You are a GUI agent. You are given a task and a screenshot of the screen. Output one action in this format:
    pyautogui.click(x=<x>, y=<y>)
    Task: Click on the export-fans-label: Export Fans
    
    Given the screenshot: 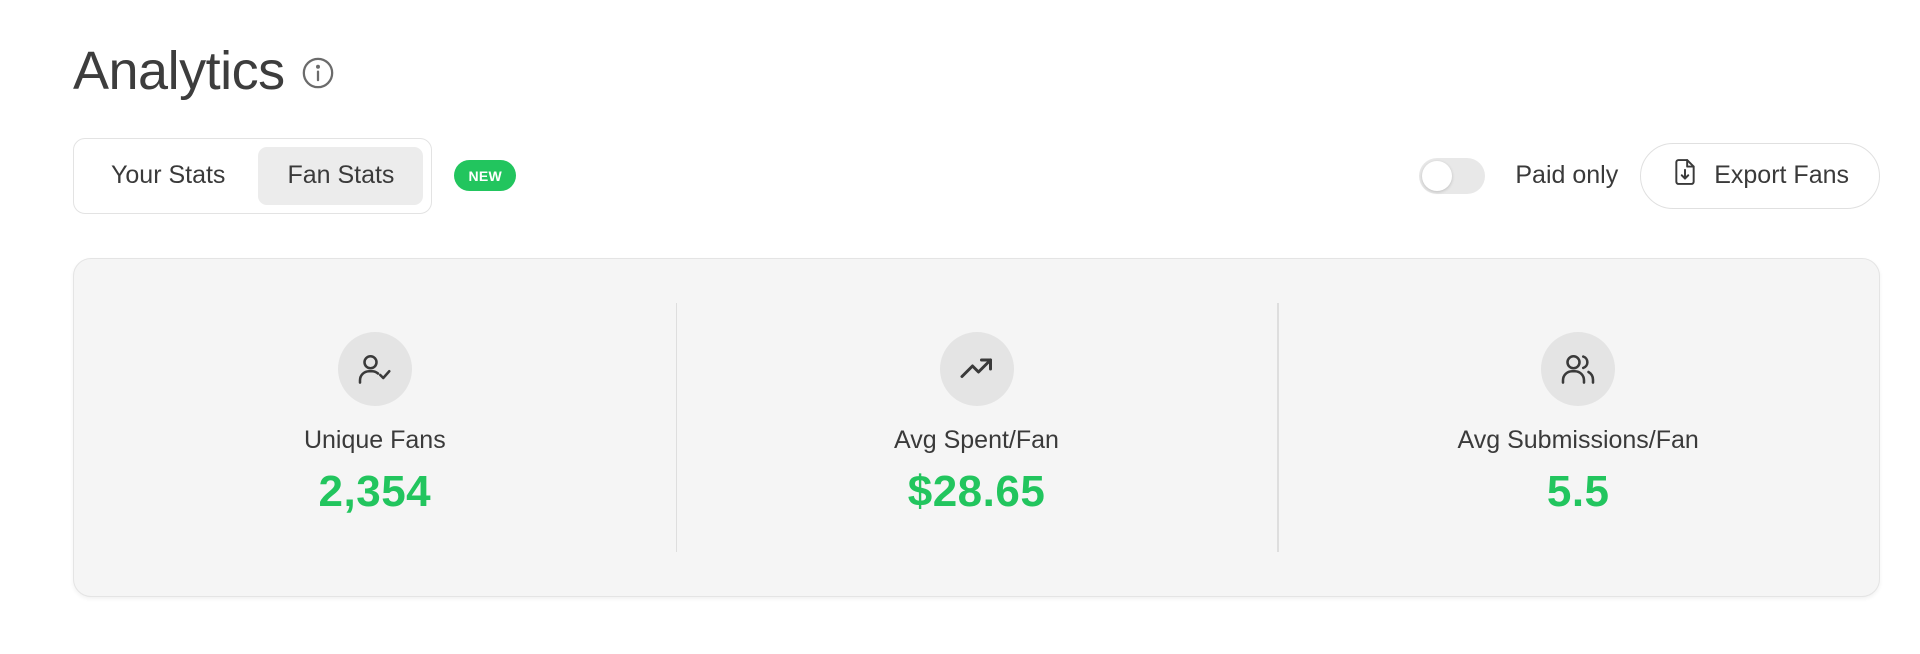 What is the action you would take?
    pyautogui.click(x=1781, y=175)
    